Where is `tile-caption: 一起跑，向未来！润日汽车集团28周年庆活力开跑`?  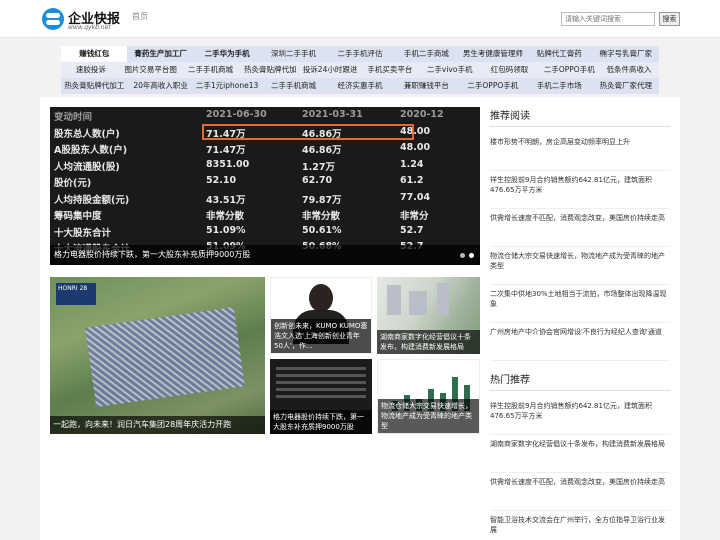 tile-caption: 一起跑，向未来！润日汽车集团28周年庆活力开跑 is located at coordinates (157, 425).